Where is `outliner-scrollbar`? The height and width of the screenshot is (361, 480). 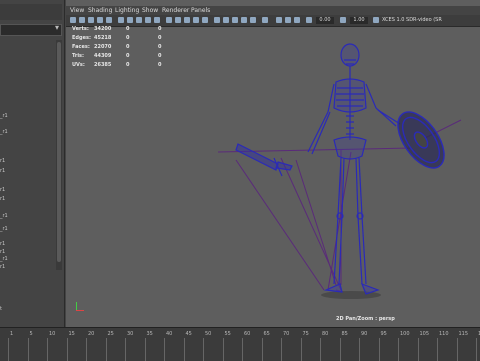
outliner-scrollbar is located at coordinates (59, 155).